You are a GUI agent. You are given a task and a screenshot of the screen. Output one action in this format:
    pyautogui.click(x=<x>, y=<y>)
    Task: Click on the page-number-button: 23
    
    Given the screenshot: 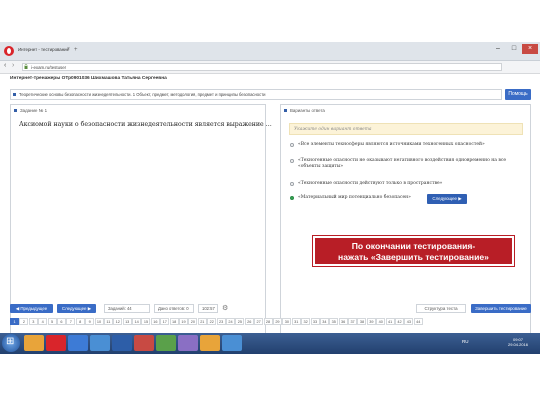 What is the action you would take?
    pyautogui.click(x=221, y=321)
    